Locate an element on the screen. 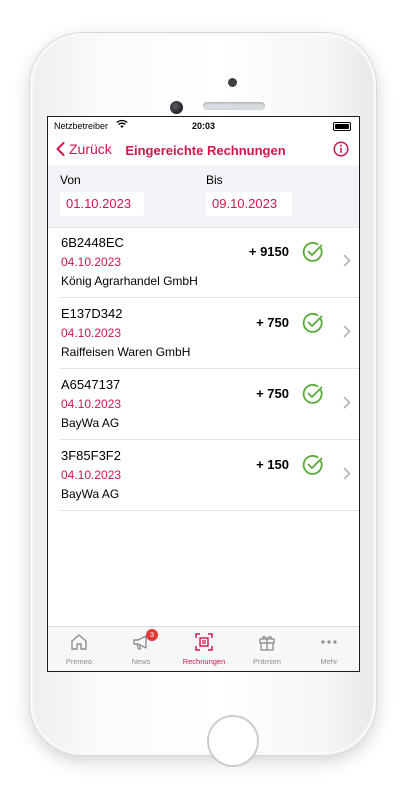  home-icon is located at coordinates (79, 642).